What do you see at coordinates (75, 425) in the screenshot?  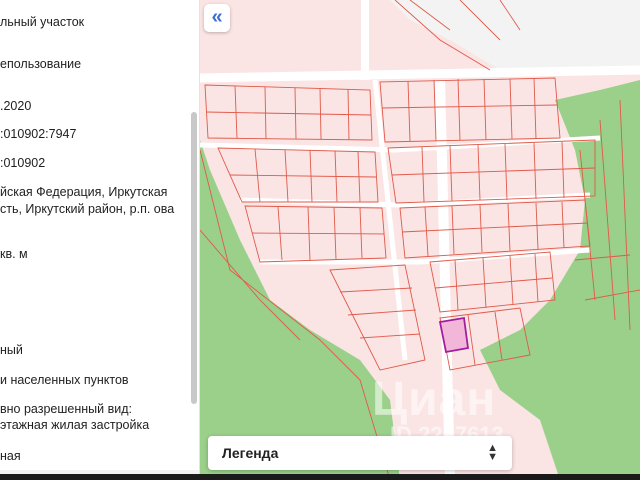 I see `permitted-use-value: этажная жилая застройка` at bounding box center [75, 425].